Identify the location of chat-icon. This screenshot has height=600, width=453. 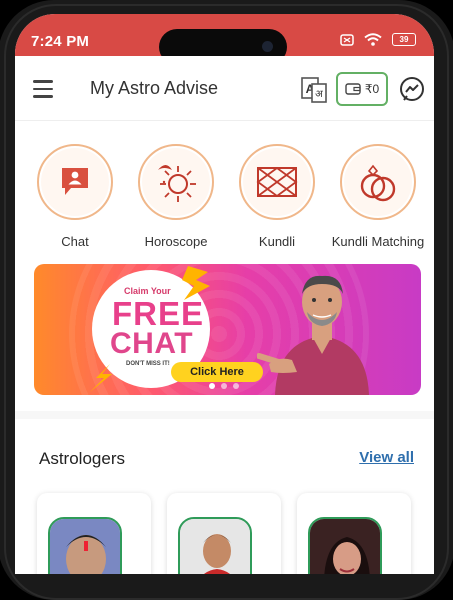
(75, 181).